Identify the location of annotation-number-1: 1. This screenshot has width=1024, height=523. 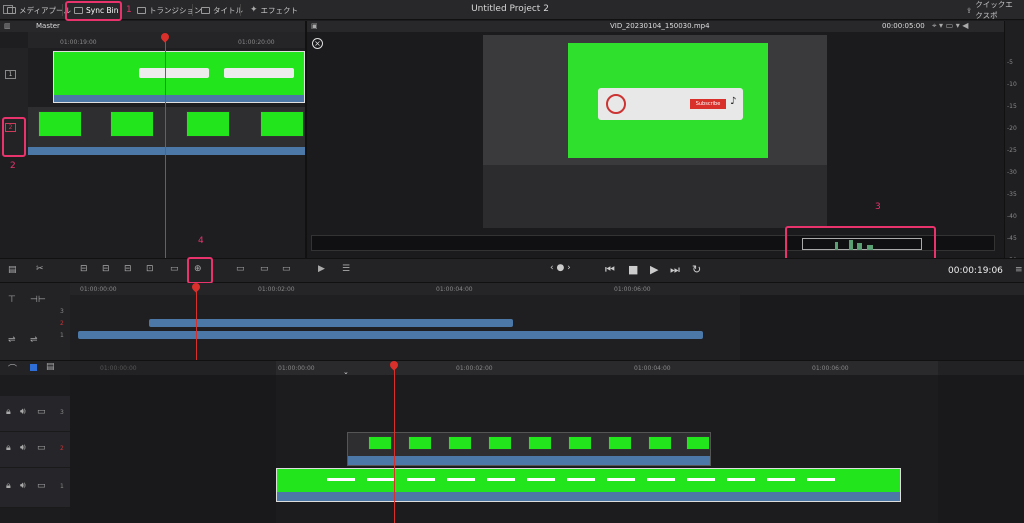
(129, 10).